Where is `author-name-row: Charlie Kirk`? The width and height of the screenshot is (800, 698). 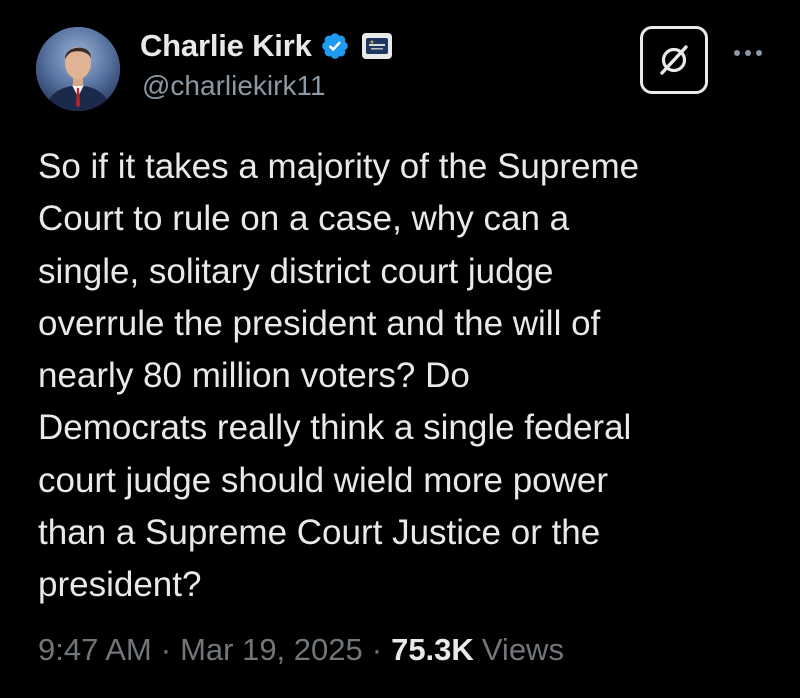
author-name-row: Charlie Kirk is located at coordinates (266, 46).